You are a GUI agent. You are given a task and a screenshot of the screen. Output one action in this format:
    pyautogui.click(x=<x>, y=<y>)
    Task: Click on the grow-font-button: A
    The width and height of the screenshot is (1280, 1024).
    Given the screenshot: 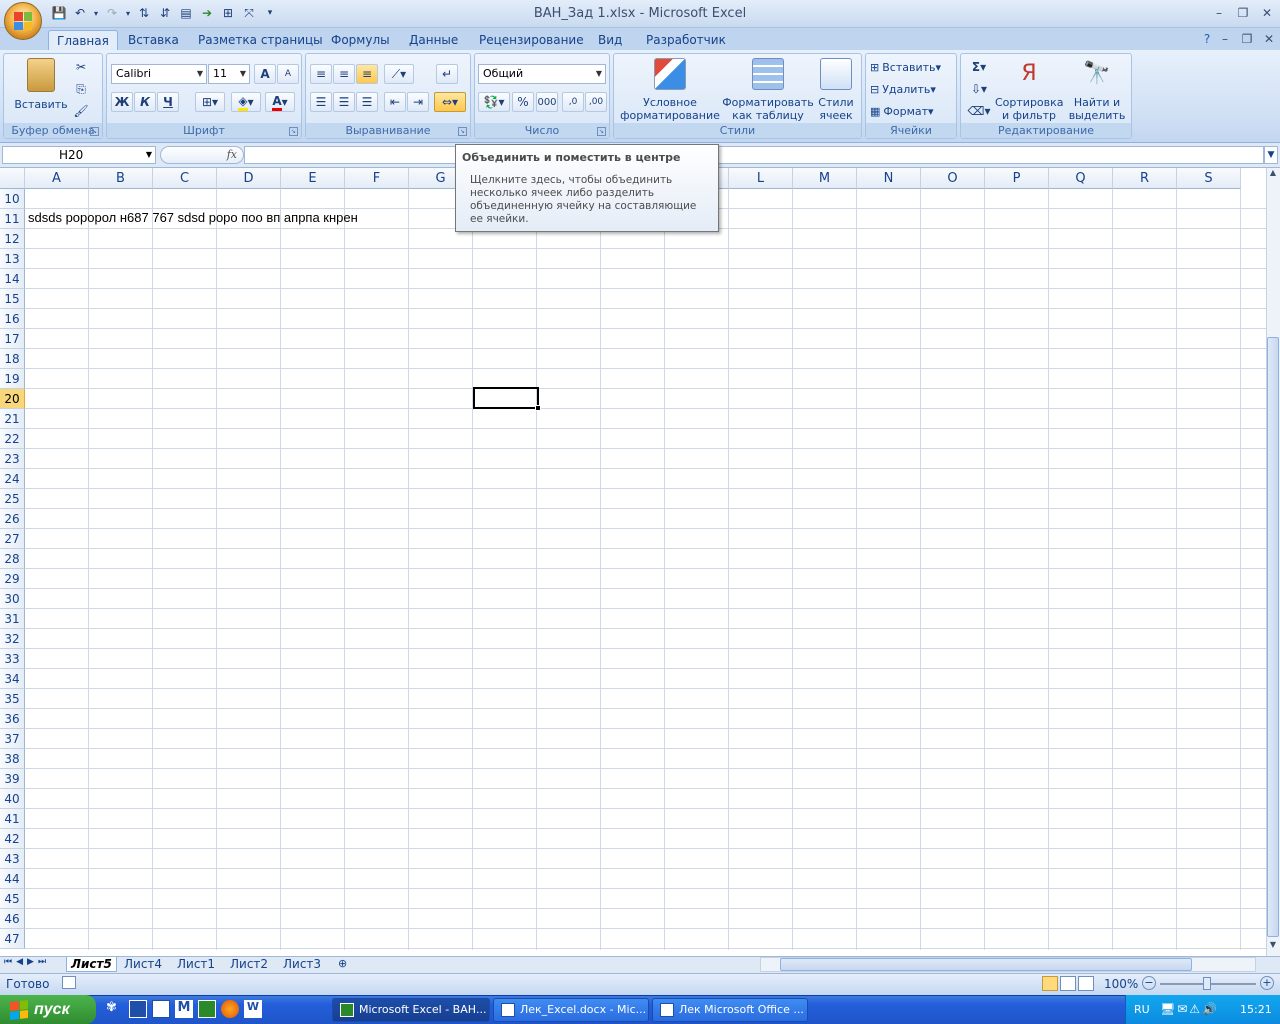 What is the action you would take?
    pyautogui.click(x=265, y=74)
    